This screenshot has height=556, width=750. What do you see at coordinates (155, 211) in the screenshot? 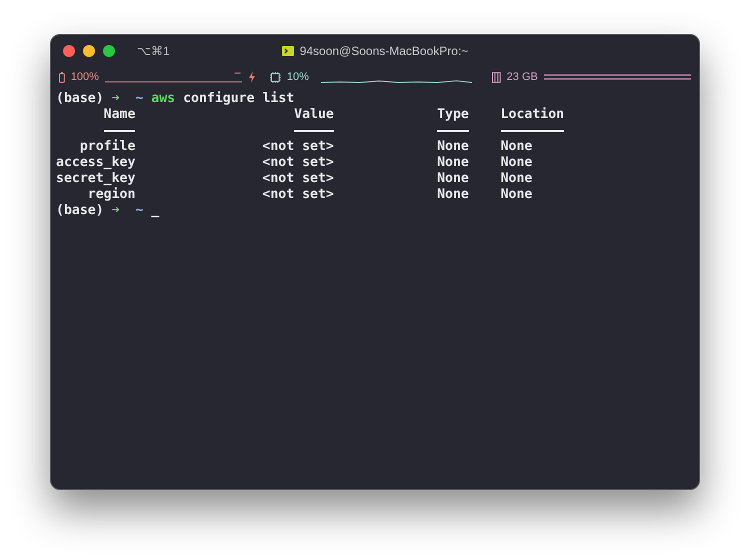
I see `text-cursor: _` at bounding box center [155, 211].